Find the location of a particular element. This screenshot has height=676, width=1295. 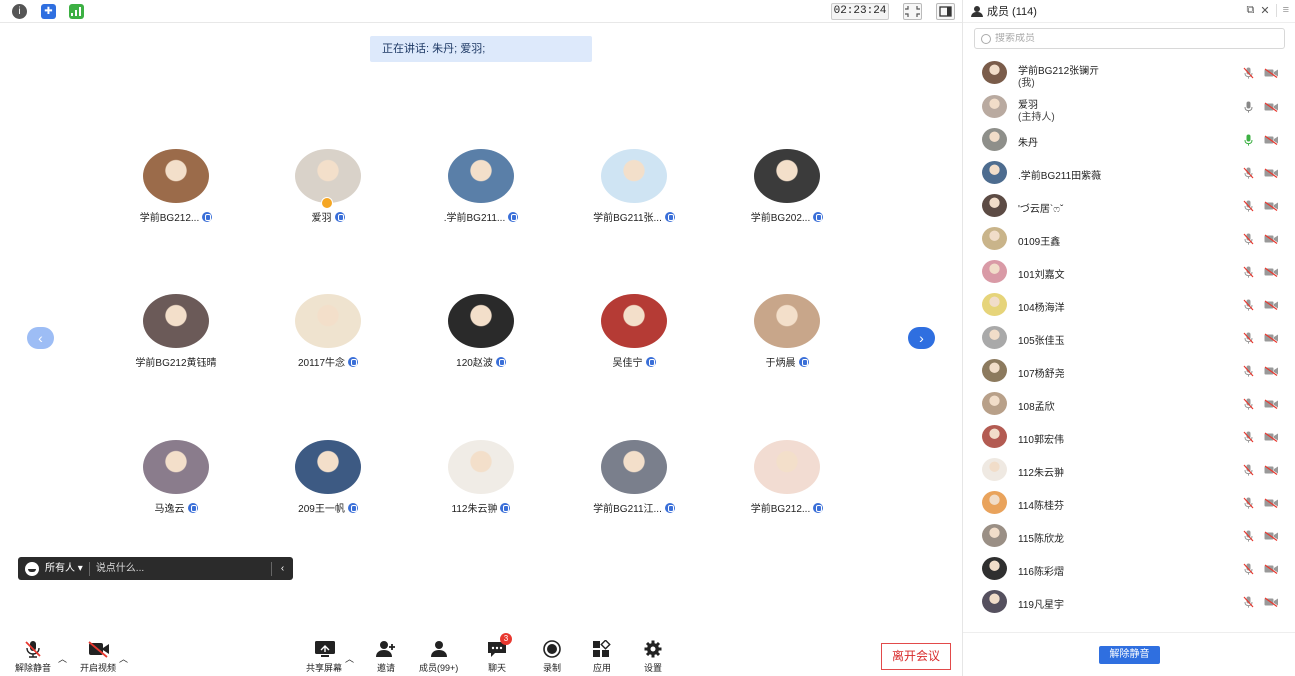

exit-fullscreen-icon is located at coordinates (912, 11).